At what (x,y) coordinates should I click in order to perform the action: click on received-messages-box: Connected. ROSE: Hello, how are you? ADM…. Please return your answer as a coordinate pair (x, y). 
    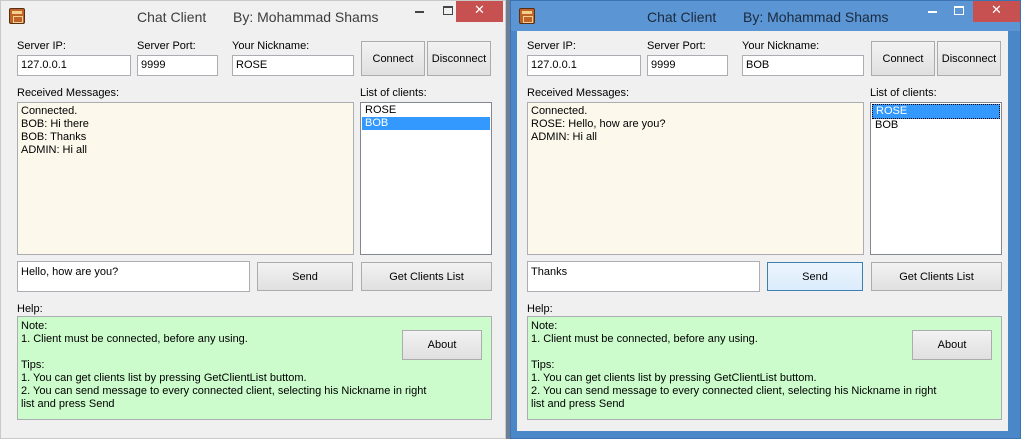
    Looking at the image, I should click on (695, 178).